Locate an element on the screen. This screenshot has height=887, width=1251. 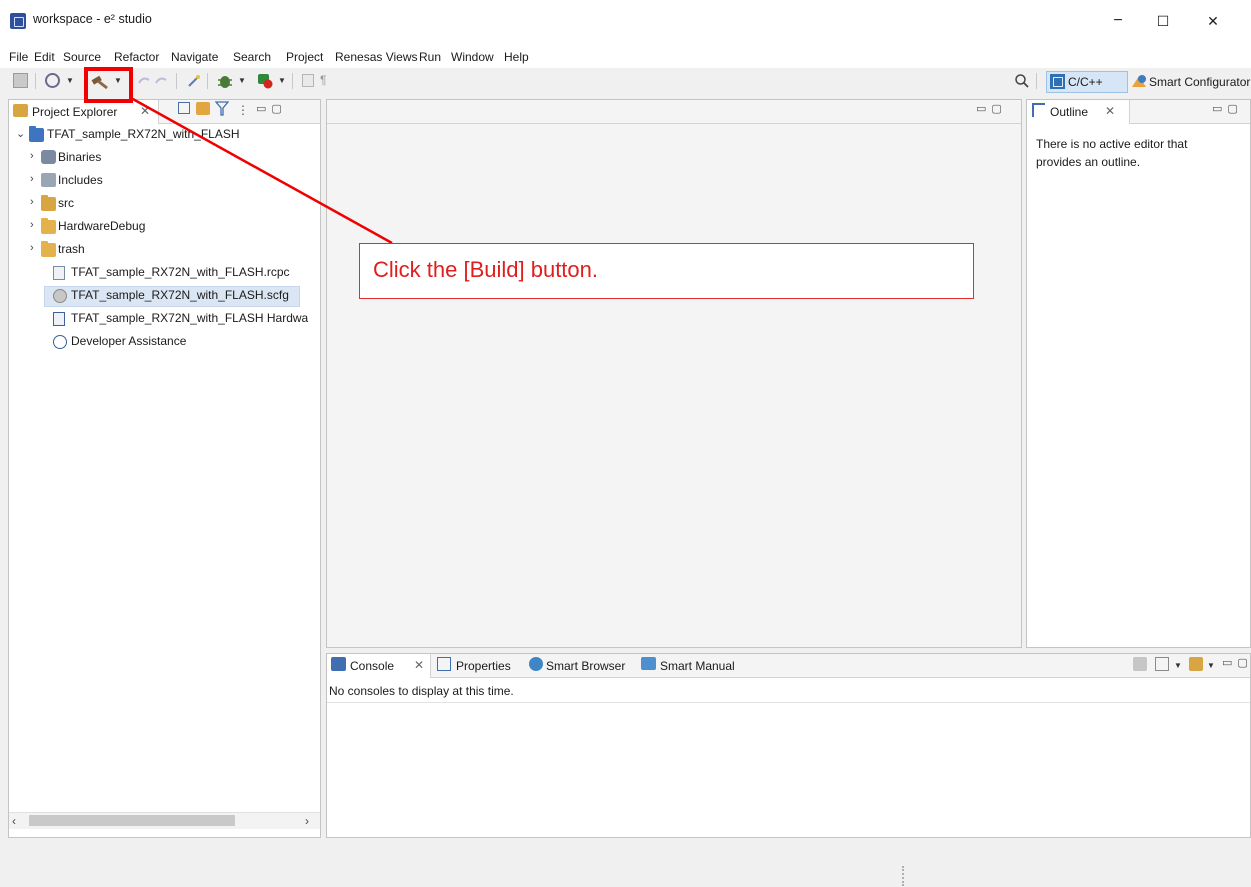
annotation-arrow is located at coordinates (261, 170).